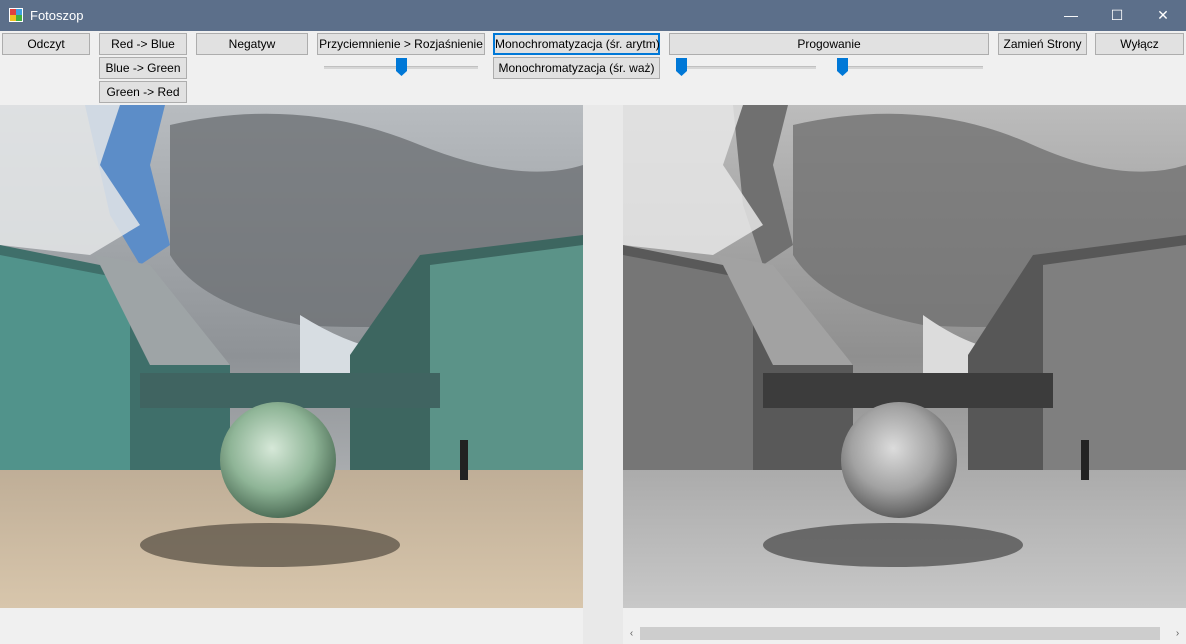 The image size is (1186, 644). What do you see at coordinates (143, 68) in the screenshot?
I see `blue-to-green-button: Blue -> Green` at bounding box center [143, 68].